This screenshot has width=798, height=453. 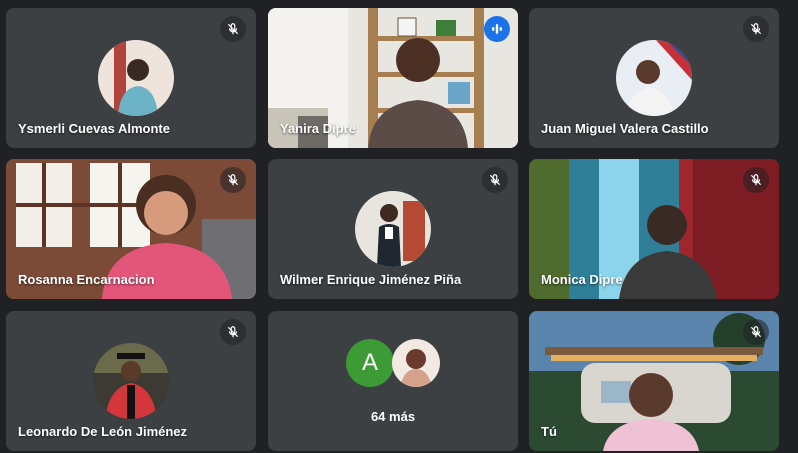 I want to click on participant-tile-self: Tú, so click(x=654, y=381).